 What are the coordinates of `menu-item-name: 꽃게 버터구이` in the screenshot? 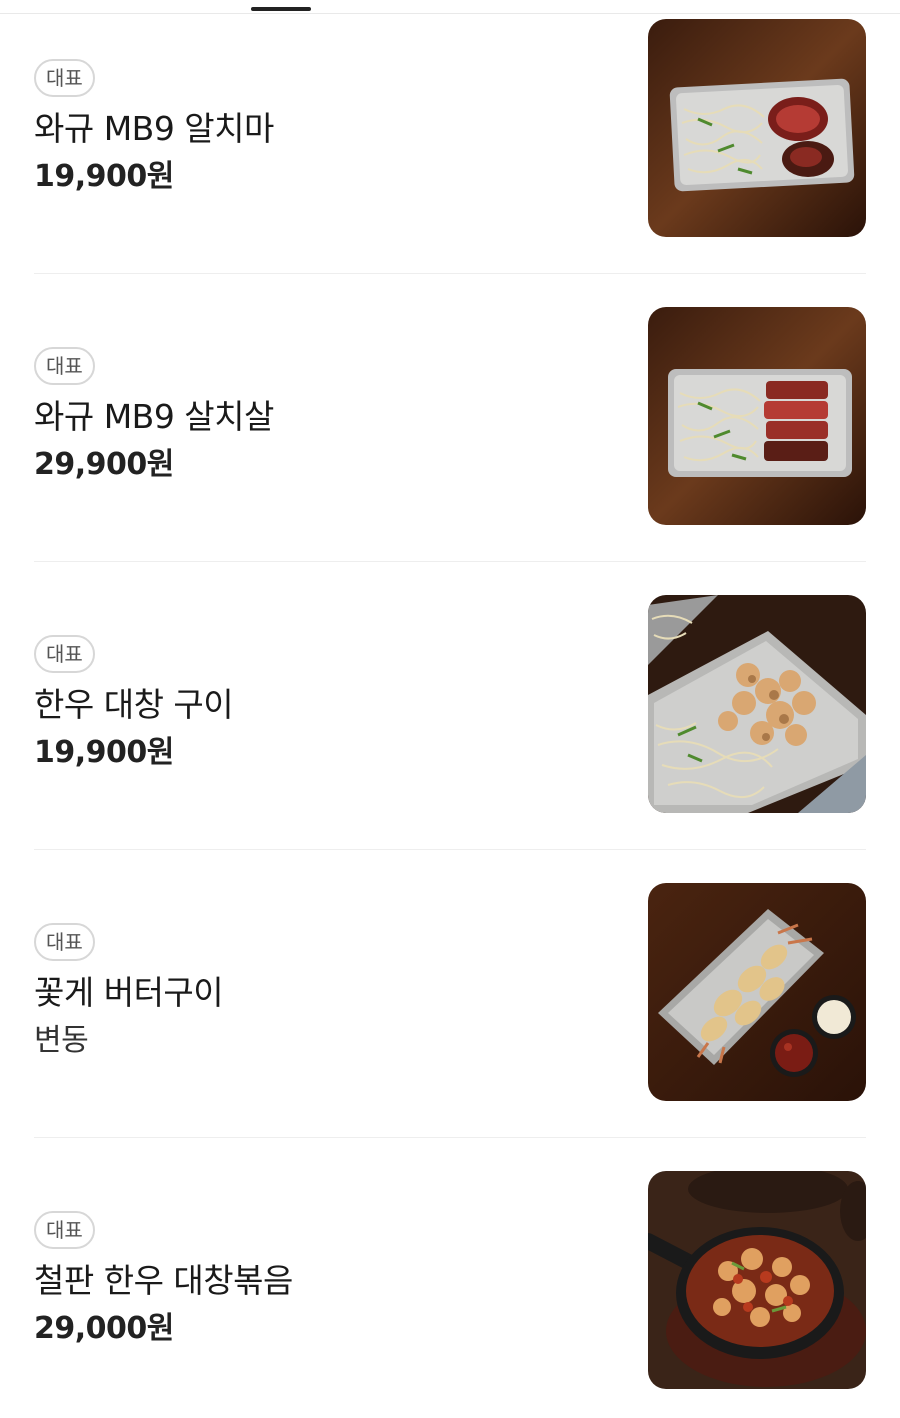 It's located at (129, 992).